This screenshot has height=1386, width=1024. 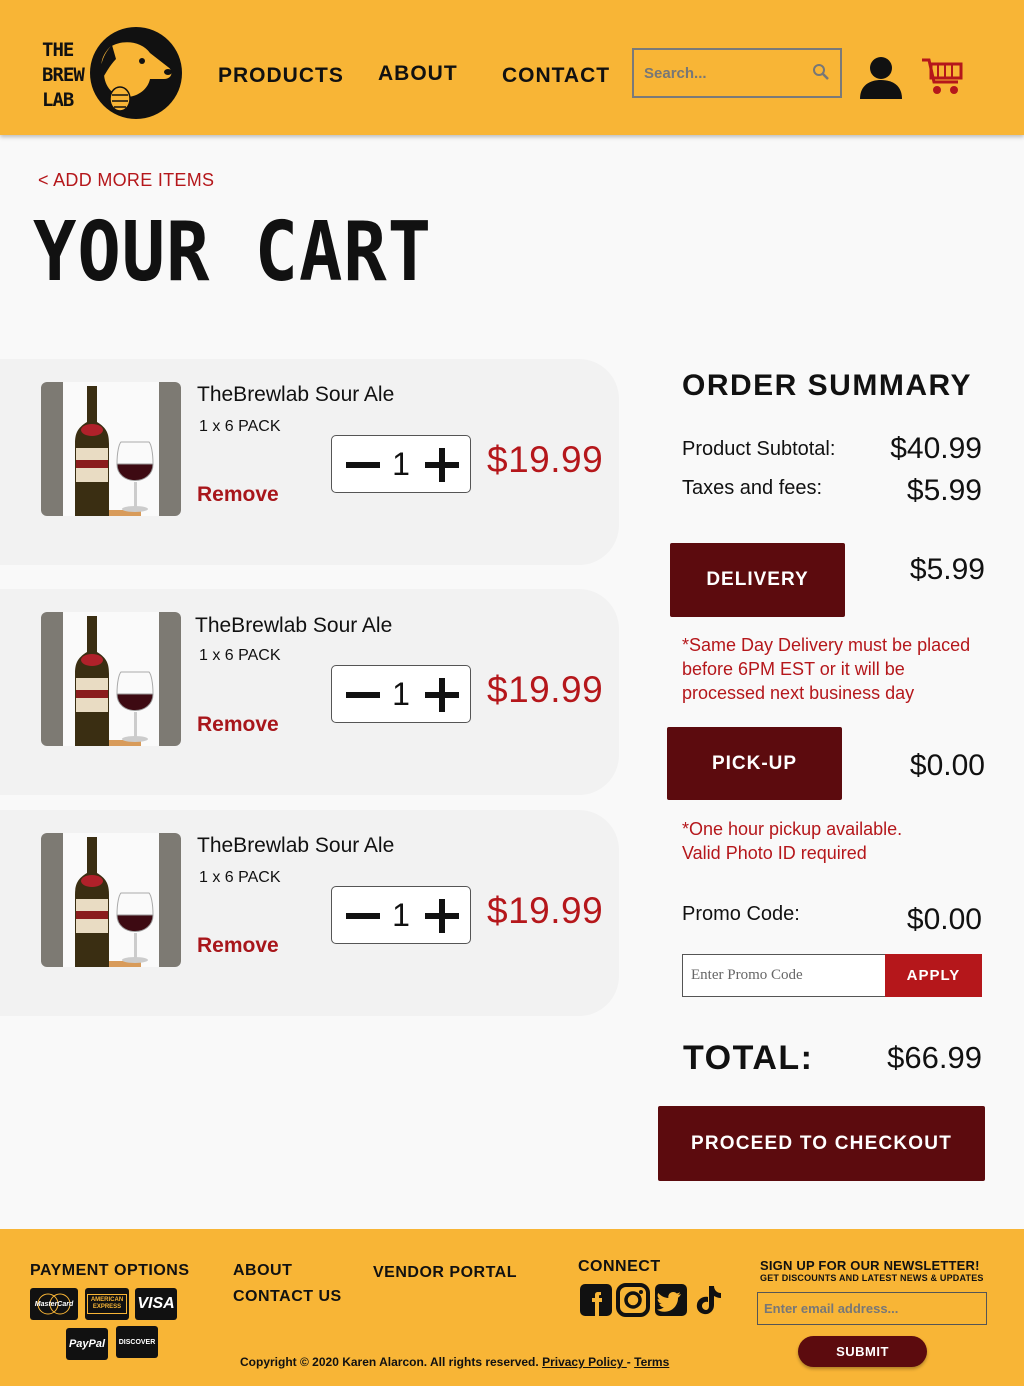 I want to click on card-label: PayPal, so click(x=87, y=1344).